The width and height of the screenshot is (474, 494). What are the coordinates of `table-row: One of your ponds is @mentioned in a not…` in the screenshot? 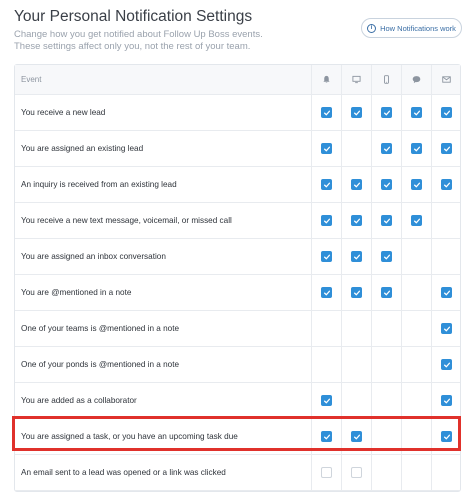 It's located at (237, 365).